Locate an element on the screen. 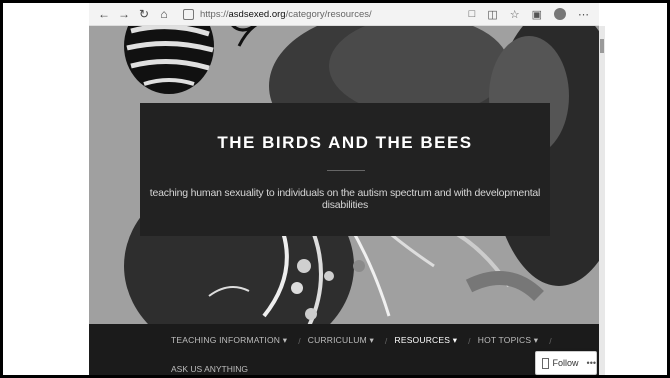  tab-icon: ◫ is located at coordinates (492, 14).